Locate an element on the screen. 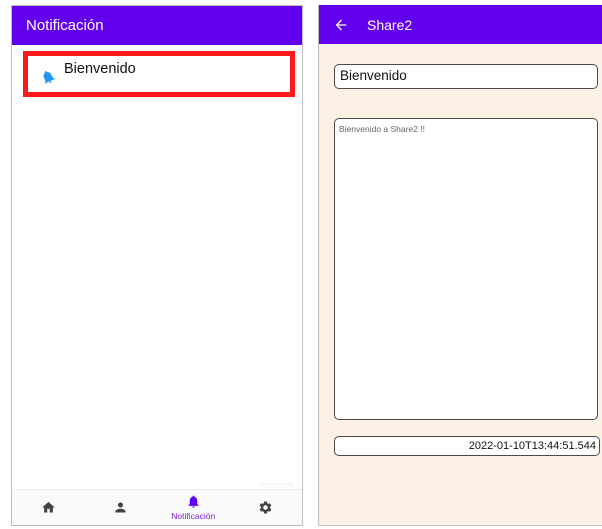 The width and height of the screenshot is (602, 529). page-title: Share2 is located at coordinates (390, 24).